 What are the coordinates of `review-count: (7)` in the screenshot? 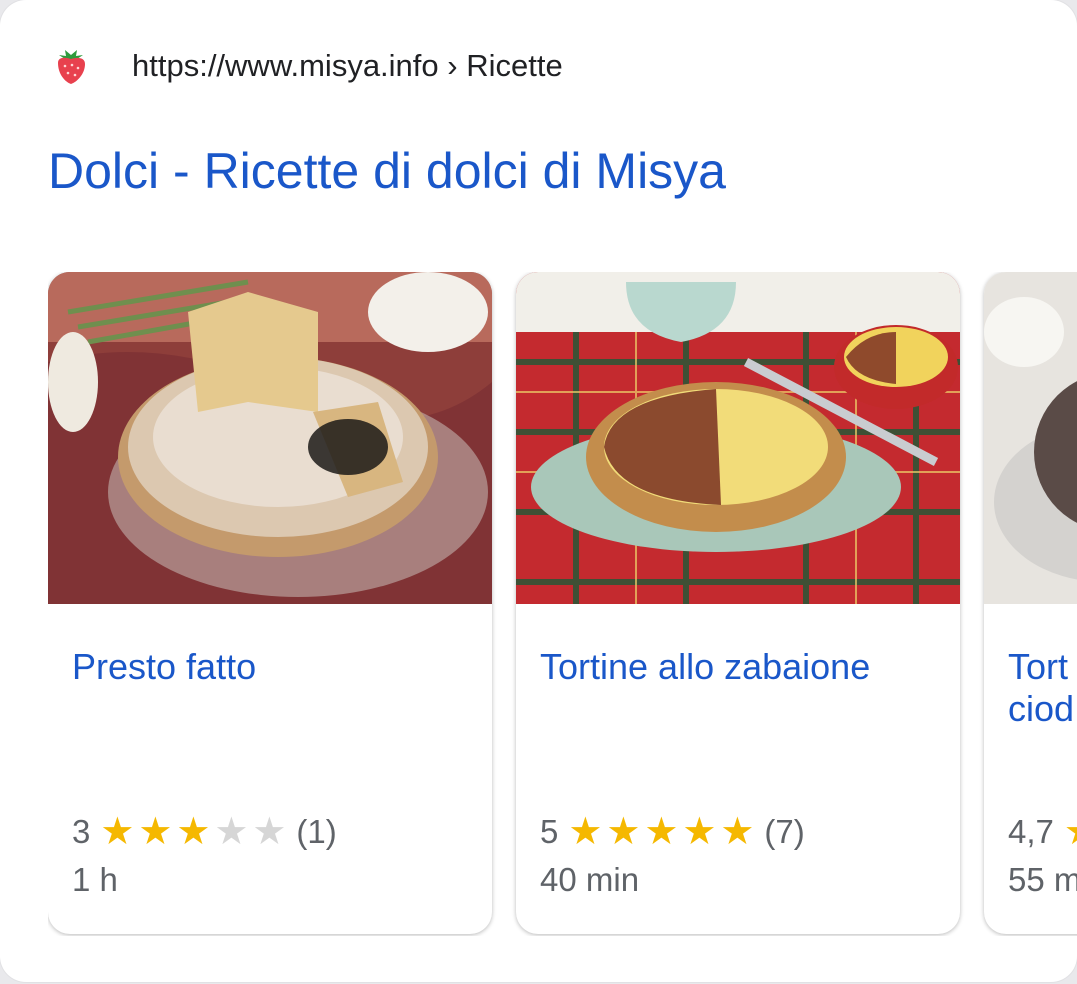 It's located at (784, 831).